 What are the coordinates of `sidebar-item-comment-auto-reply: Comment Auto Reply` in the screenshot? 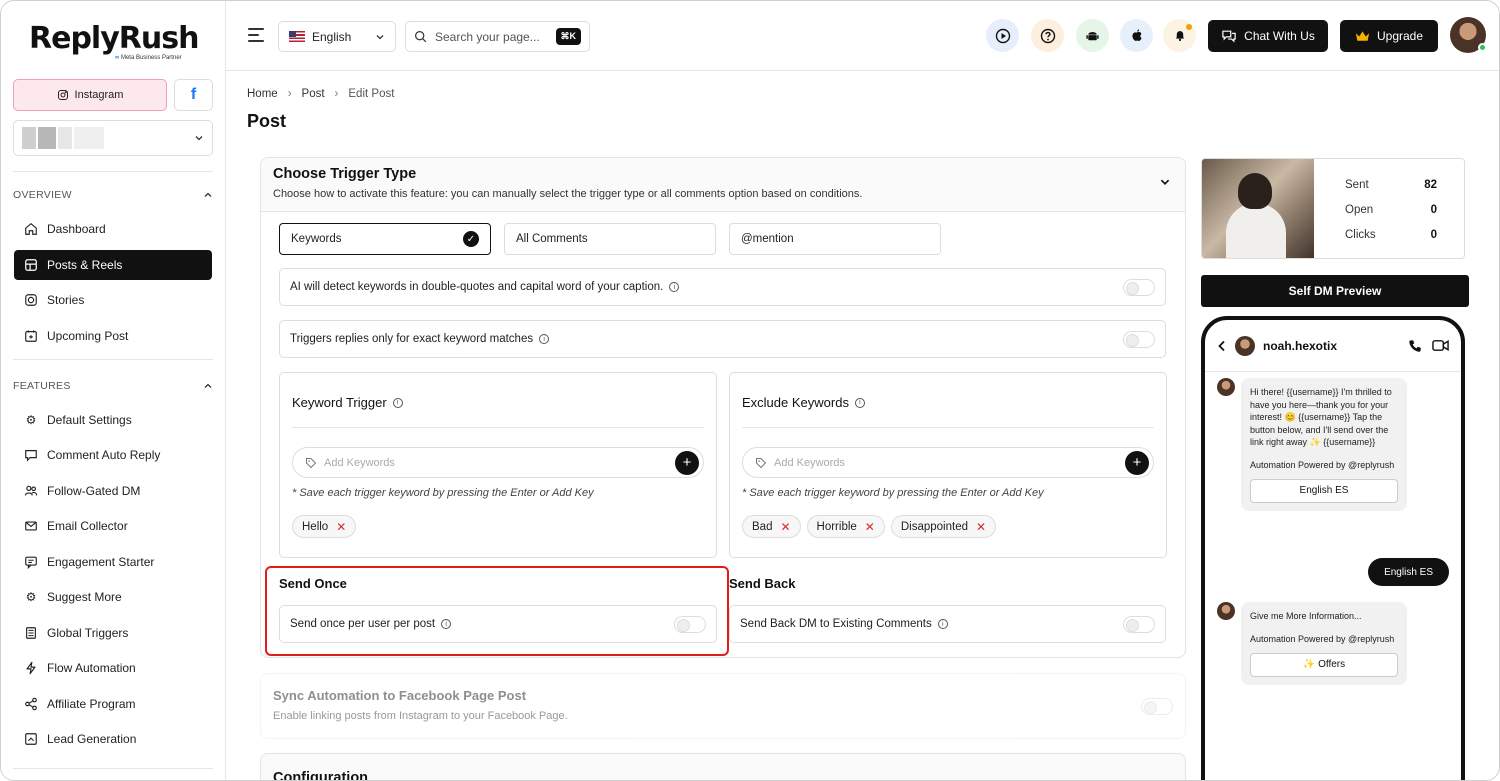 It's located at (113, 455).